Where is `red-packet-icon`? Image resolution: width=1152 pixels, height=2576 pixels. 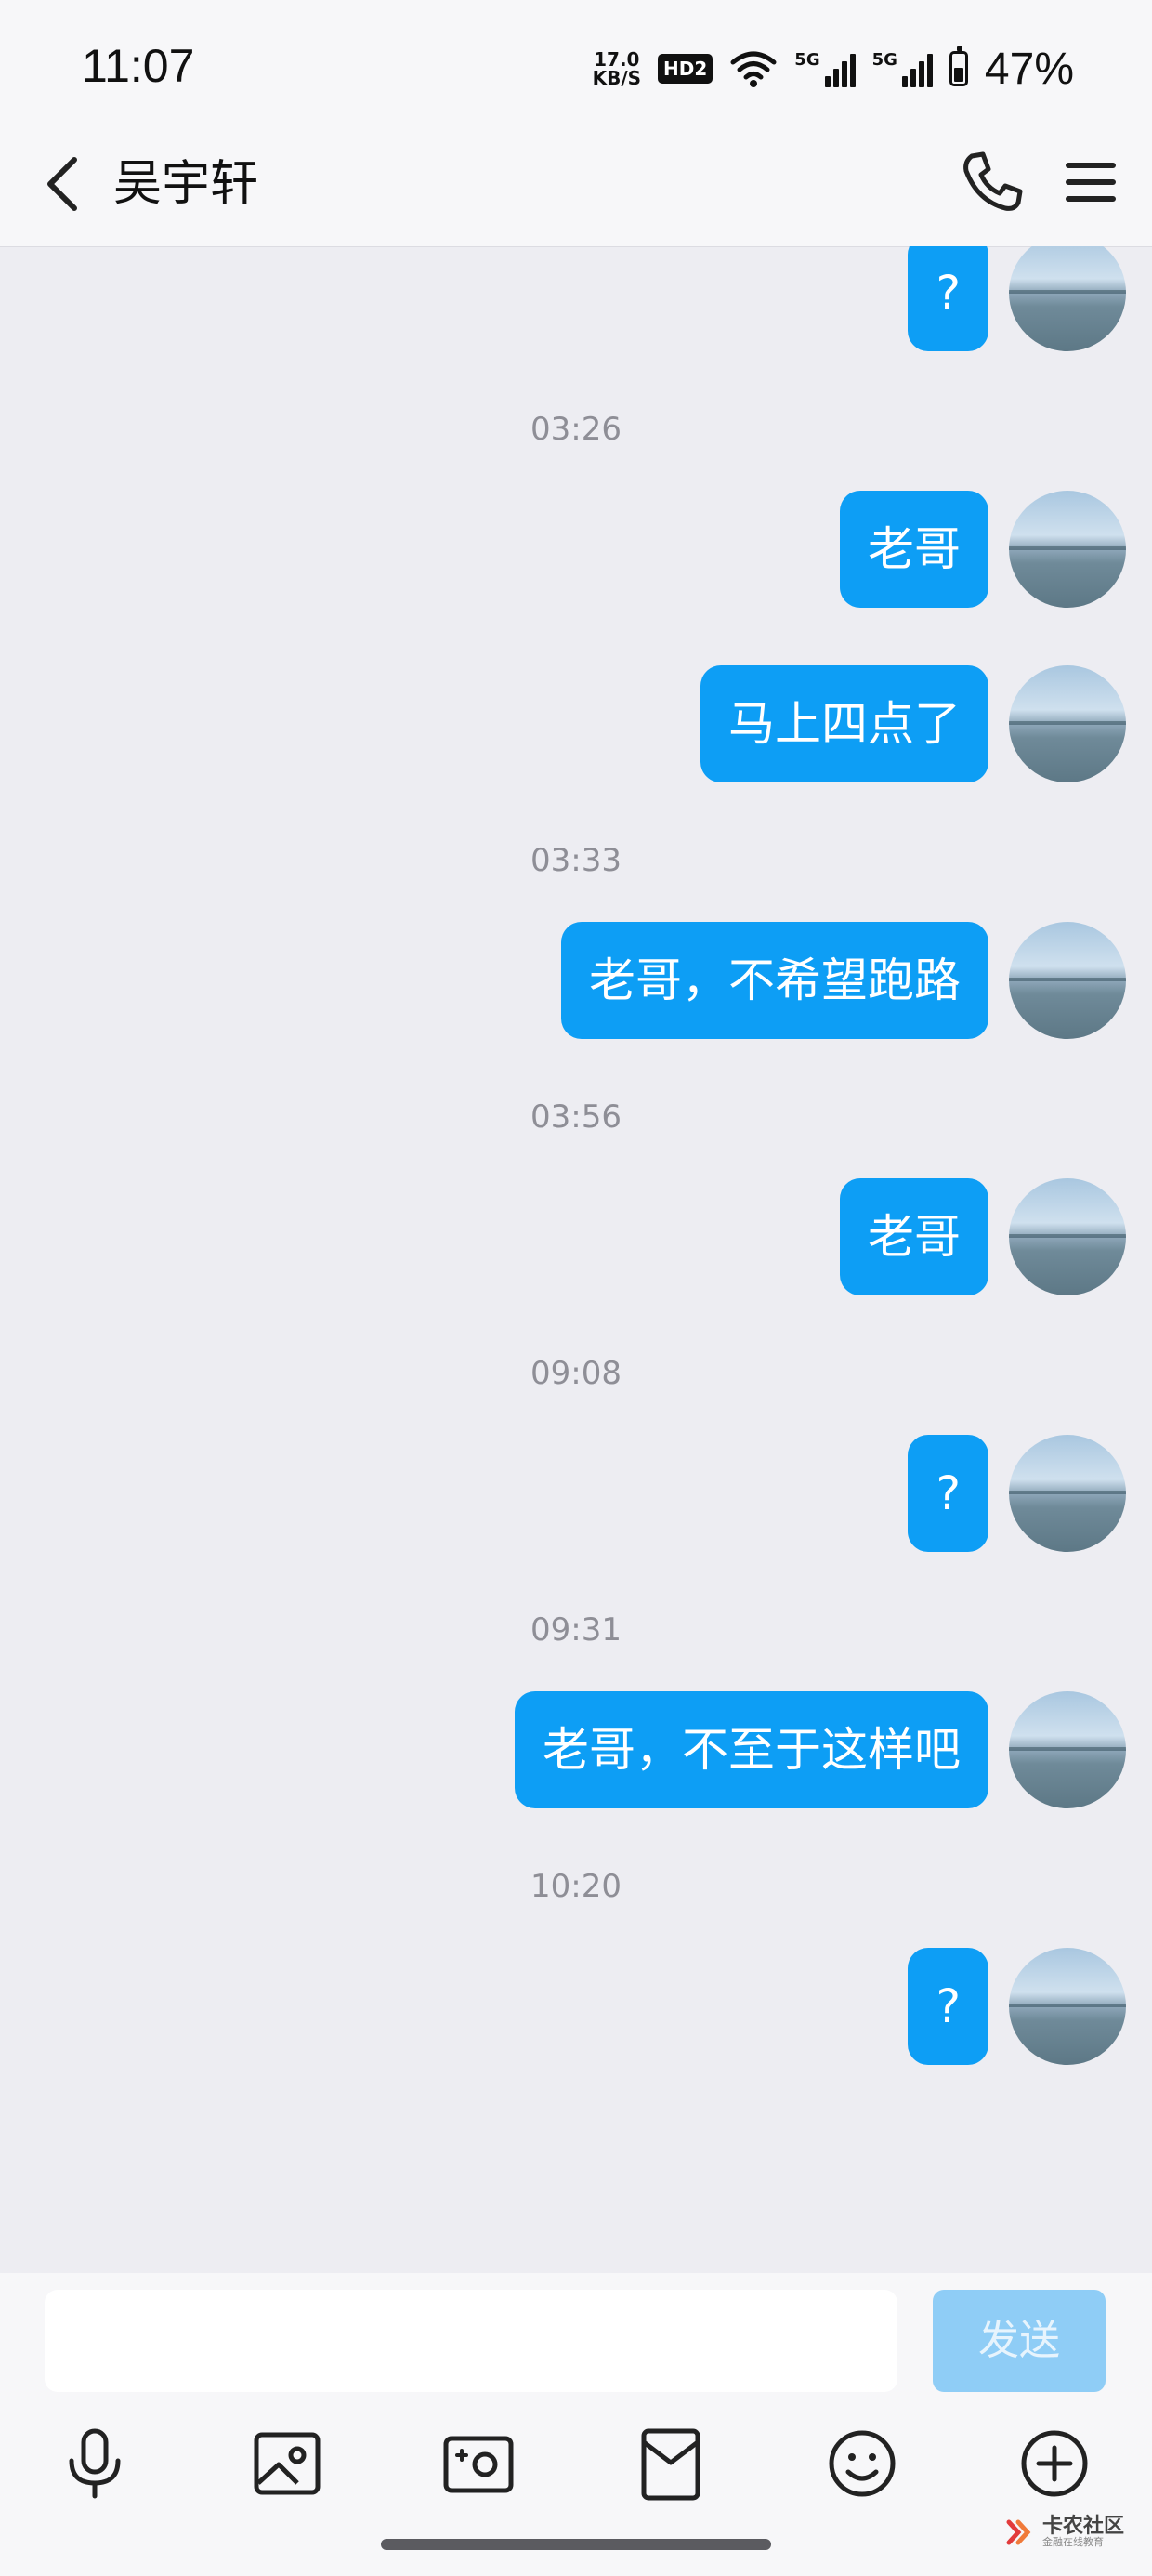
red-packet-icon is located at coordinates (670, 2464).